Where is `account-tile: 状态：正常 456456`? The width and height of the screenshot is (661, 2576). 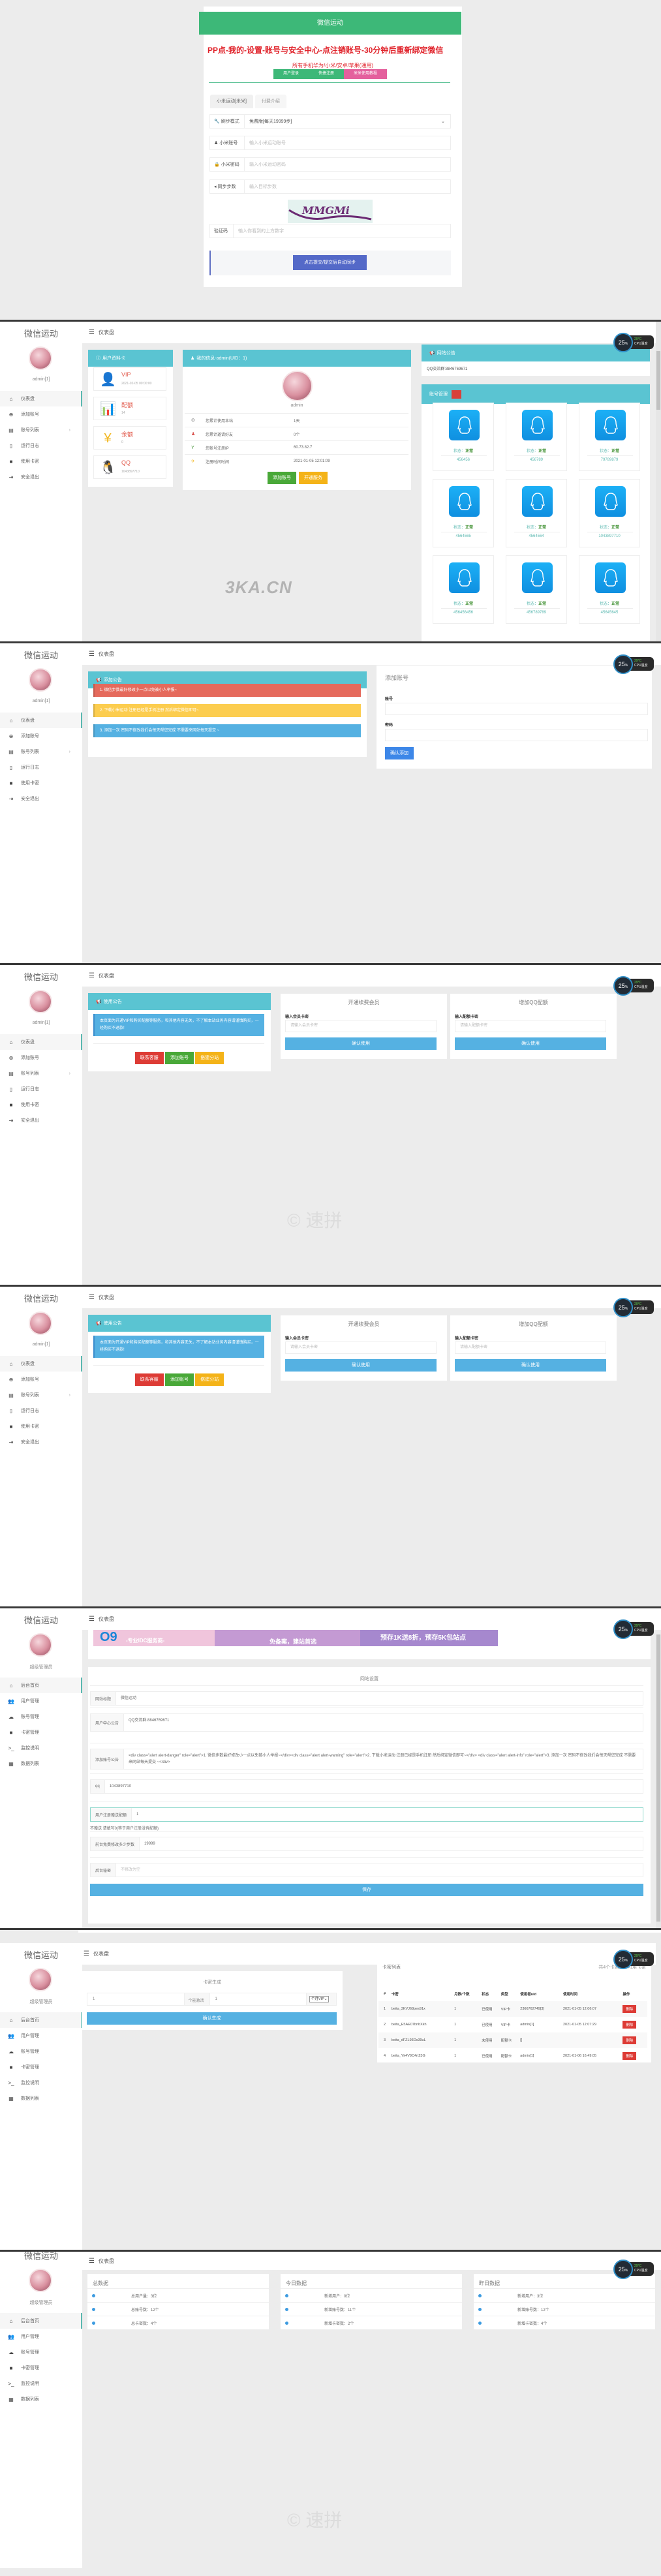 account-tile: 状态：正常 456456 is located at coordinates (463, 437).